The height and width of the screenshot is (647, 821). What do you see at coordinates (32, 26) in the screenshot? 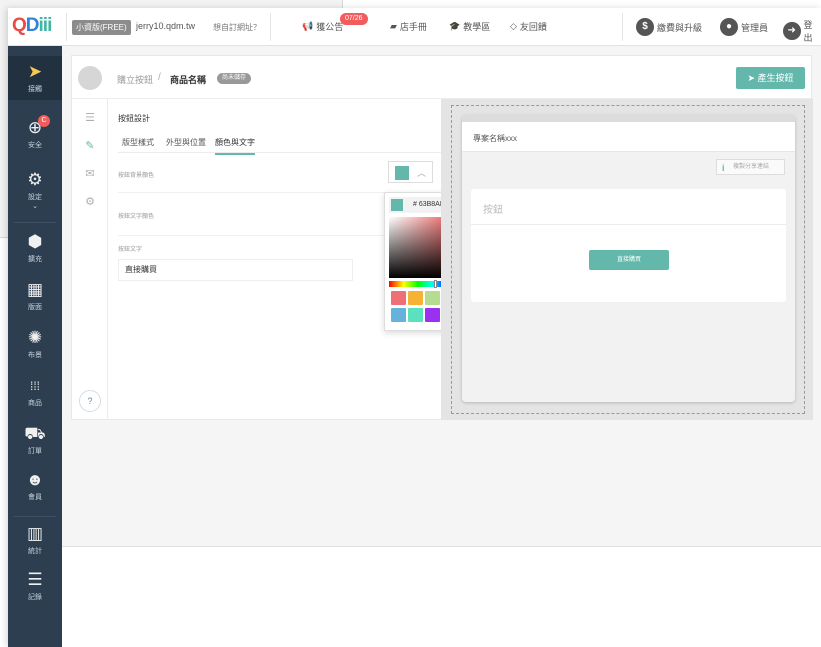
I see `logo: QDiii` at bounding box center [32, 26].